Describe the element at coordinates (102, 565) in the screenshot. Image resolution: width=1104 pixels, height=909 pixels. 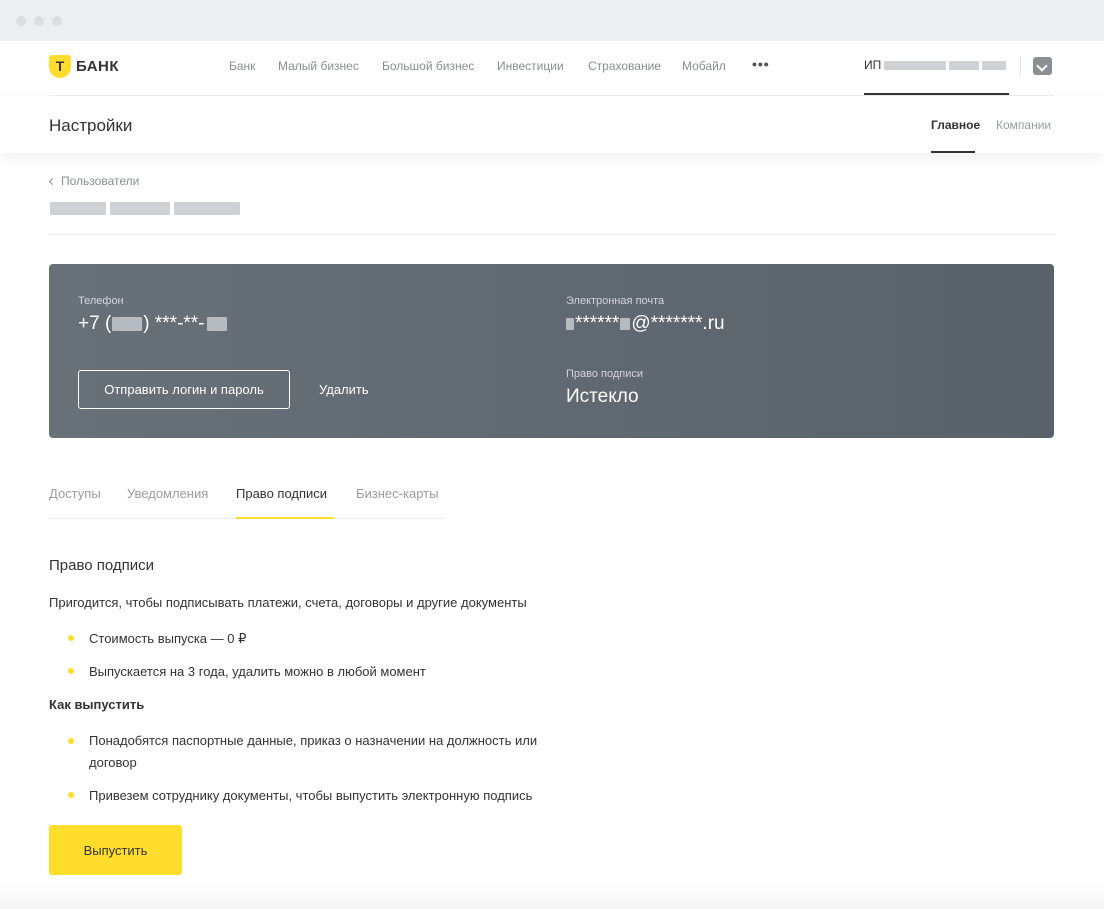
I see `section-title: Право подписи` at that location.